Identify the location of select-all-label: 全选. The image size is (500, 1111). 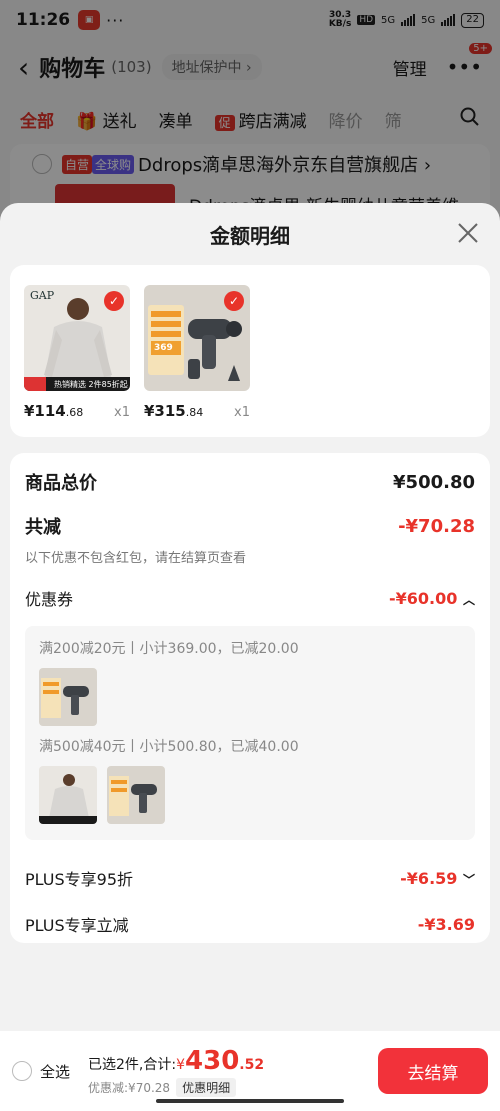
(55, 1071).